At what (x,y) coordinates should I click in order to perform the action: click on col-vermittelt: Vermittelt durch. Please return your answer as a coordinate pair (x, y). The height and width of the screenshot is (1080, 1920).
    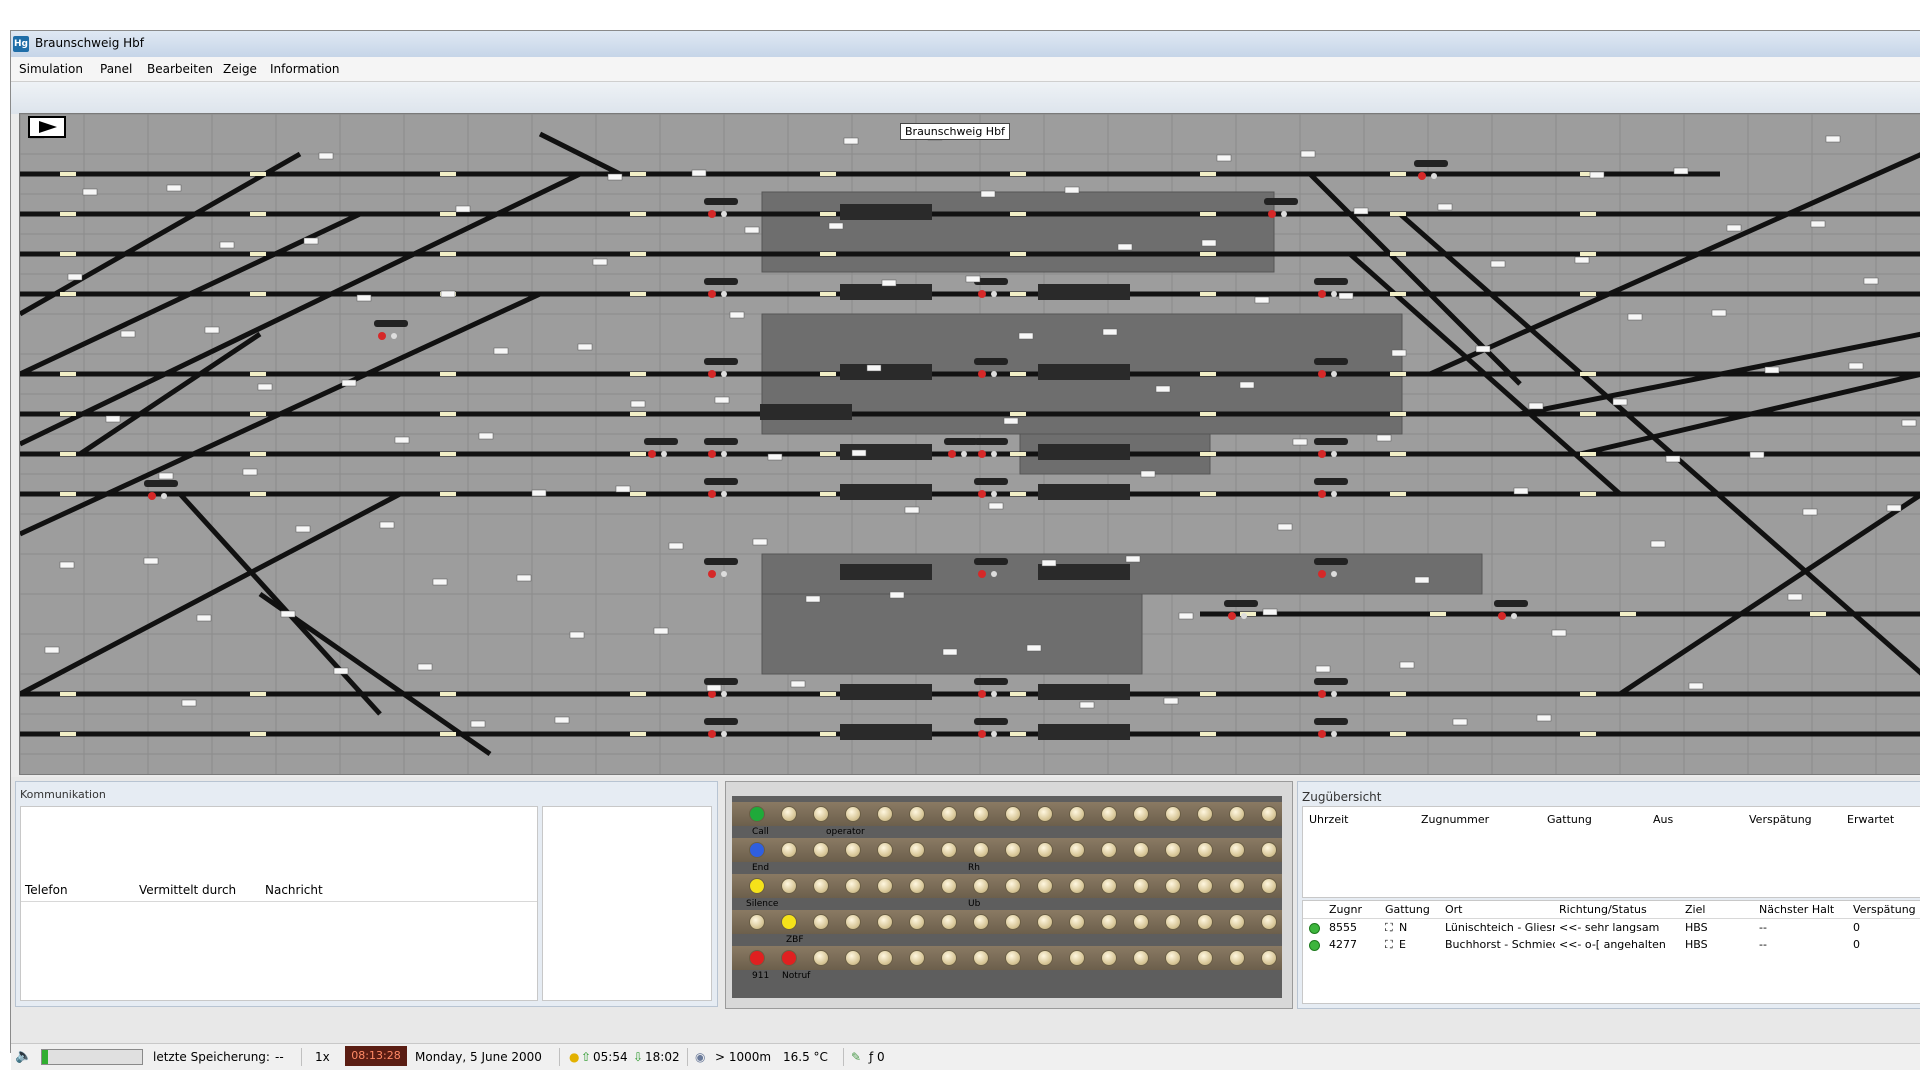
    Looking at the image, I should click on (187, 890).